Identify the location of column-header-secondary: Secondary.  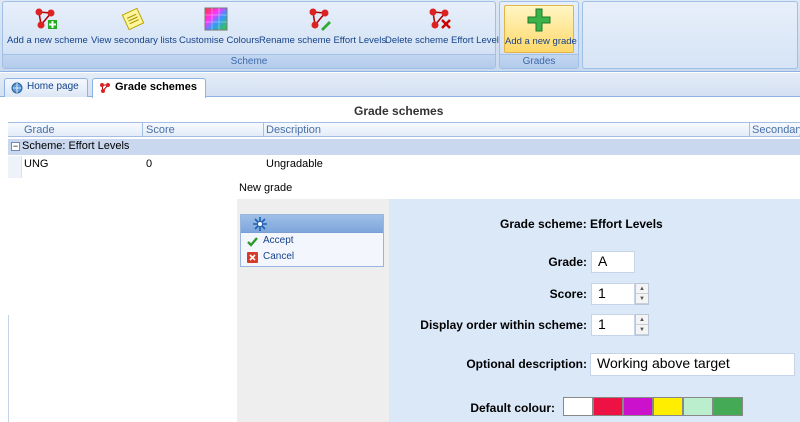
(776, 130).